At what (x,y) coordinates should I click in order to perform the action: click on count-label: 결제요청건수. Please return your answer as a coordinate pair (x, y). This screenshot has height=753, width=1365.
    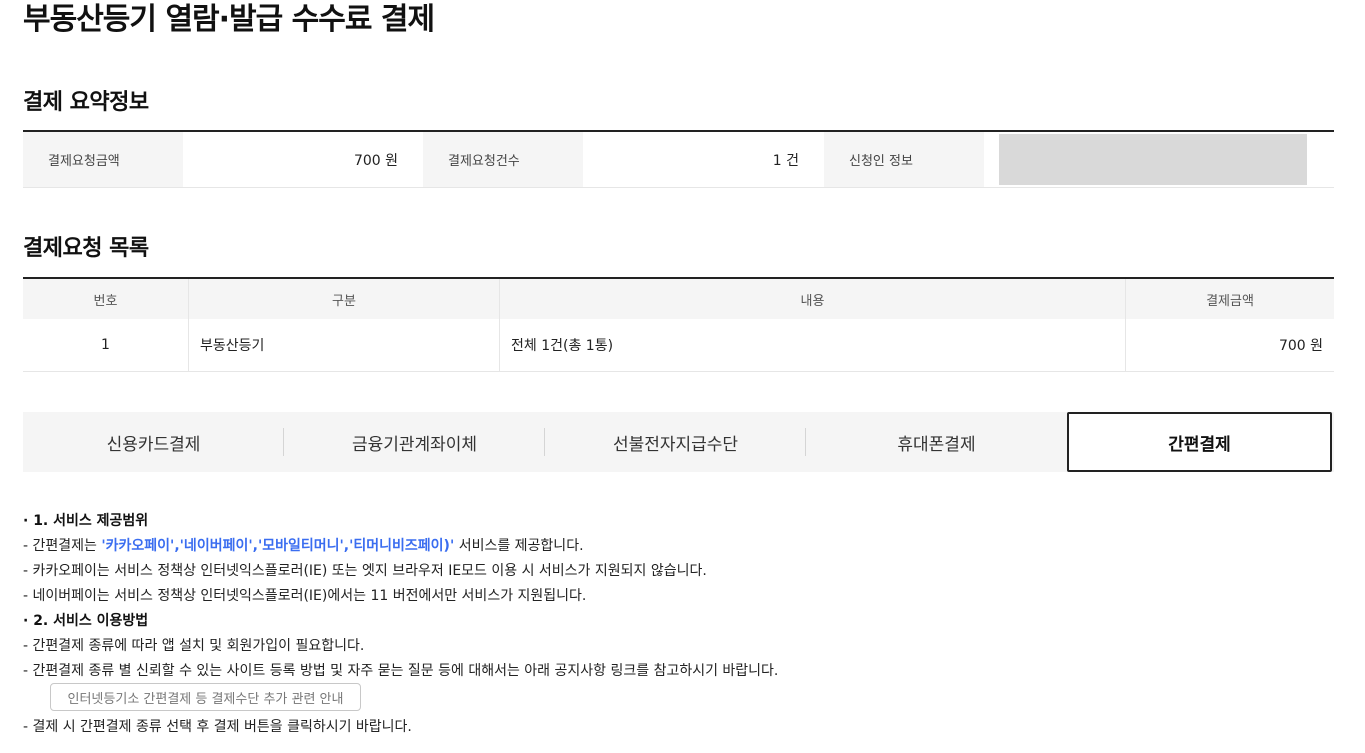
    Looking at the image, I should click on (503, 159).